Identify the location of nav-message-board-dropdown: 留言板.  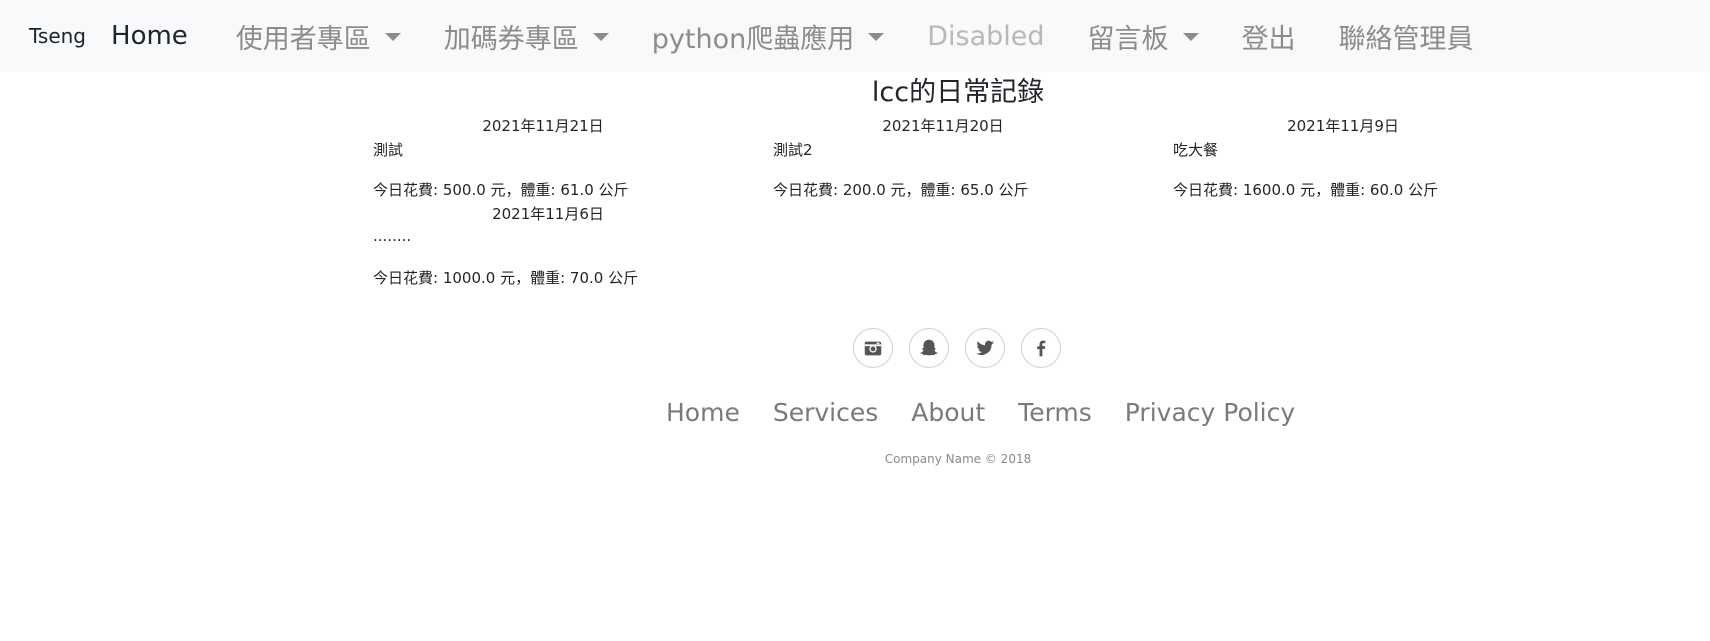
(1143, 36).